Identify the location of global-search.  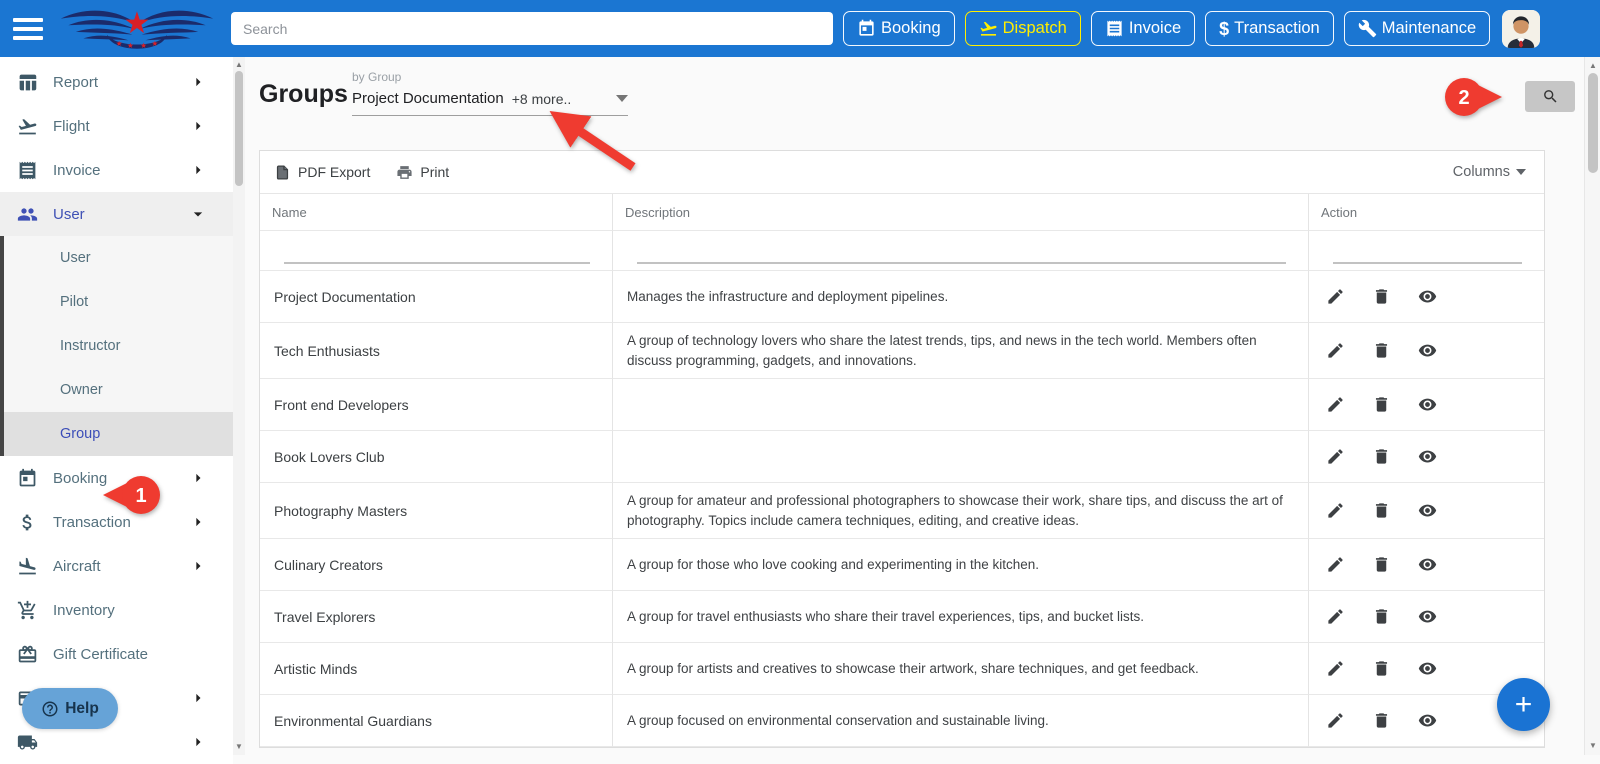
(532, 28).